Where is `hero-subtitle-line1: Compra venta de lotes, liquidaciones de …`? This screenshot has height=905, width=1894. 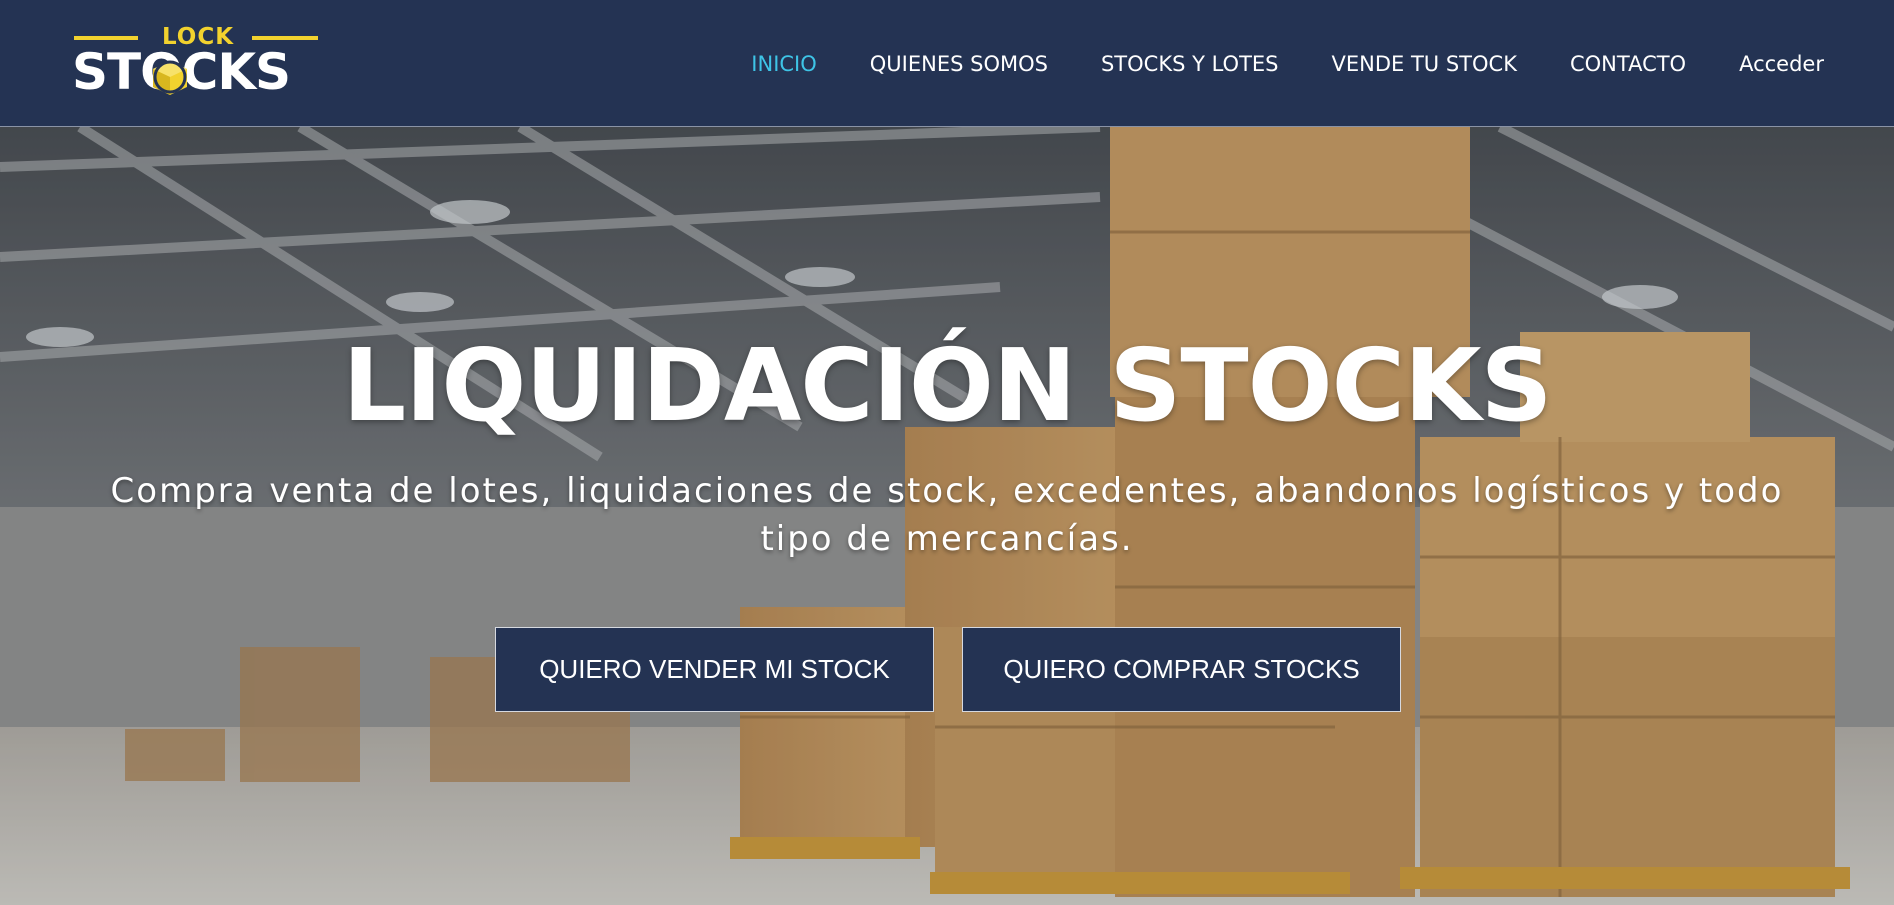
hero-subtitle-line1: Compra venta de lotes, liquidaciones de … is located at coordinates (947, 491).